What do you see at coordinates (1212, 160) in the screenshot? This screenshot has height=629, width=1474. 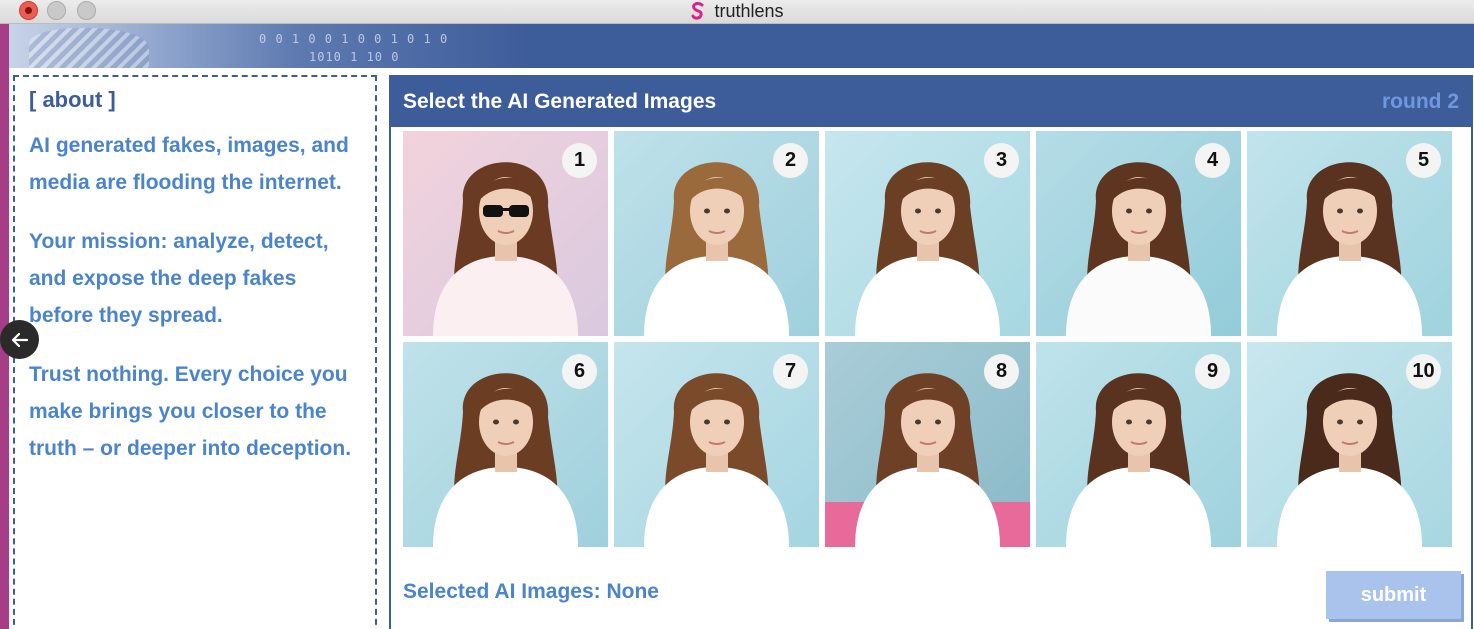 I see `image-number-badge: 4` at bounding box center [1212, 160].